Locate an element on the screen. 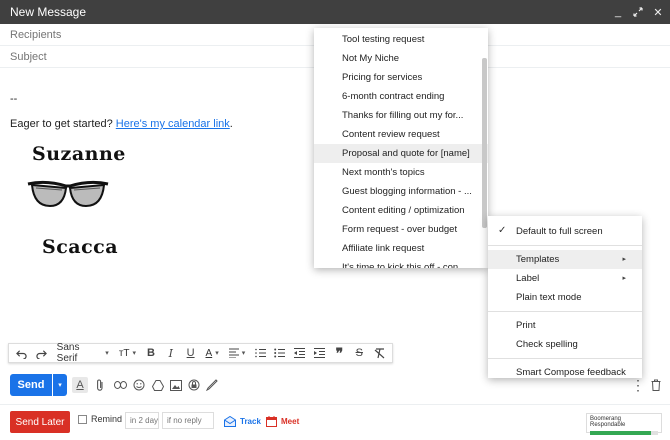 The height and width of the screenshot is (440, 670). template-item: Tool testing request is located at coordinates (401, 39).